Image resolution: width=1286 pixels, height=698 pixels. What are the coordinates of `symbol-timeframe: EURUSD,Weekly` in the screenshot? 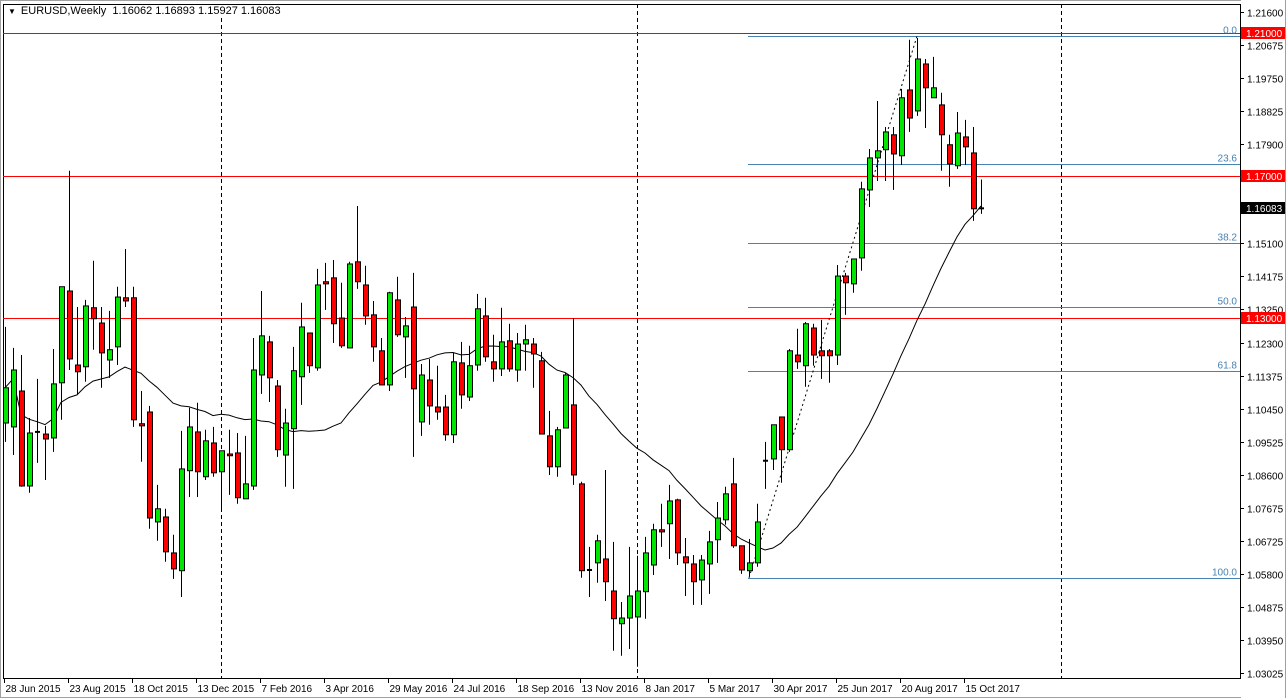 It's located at (63, 11).